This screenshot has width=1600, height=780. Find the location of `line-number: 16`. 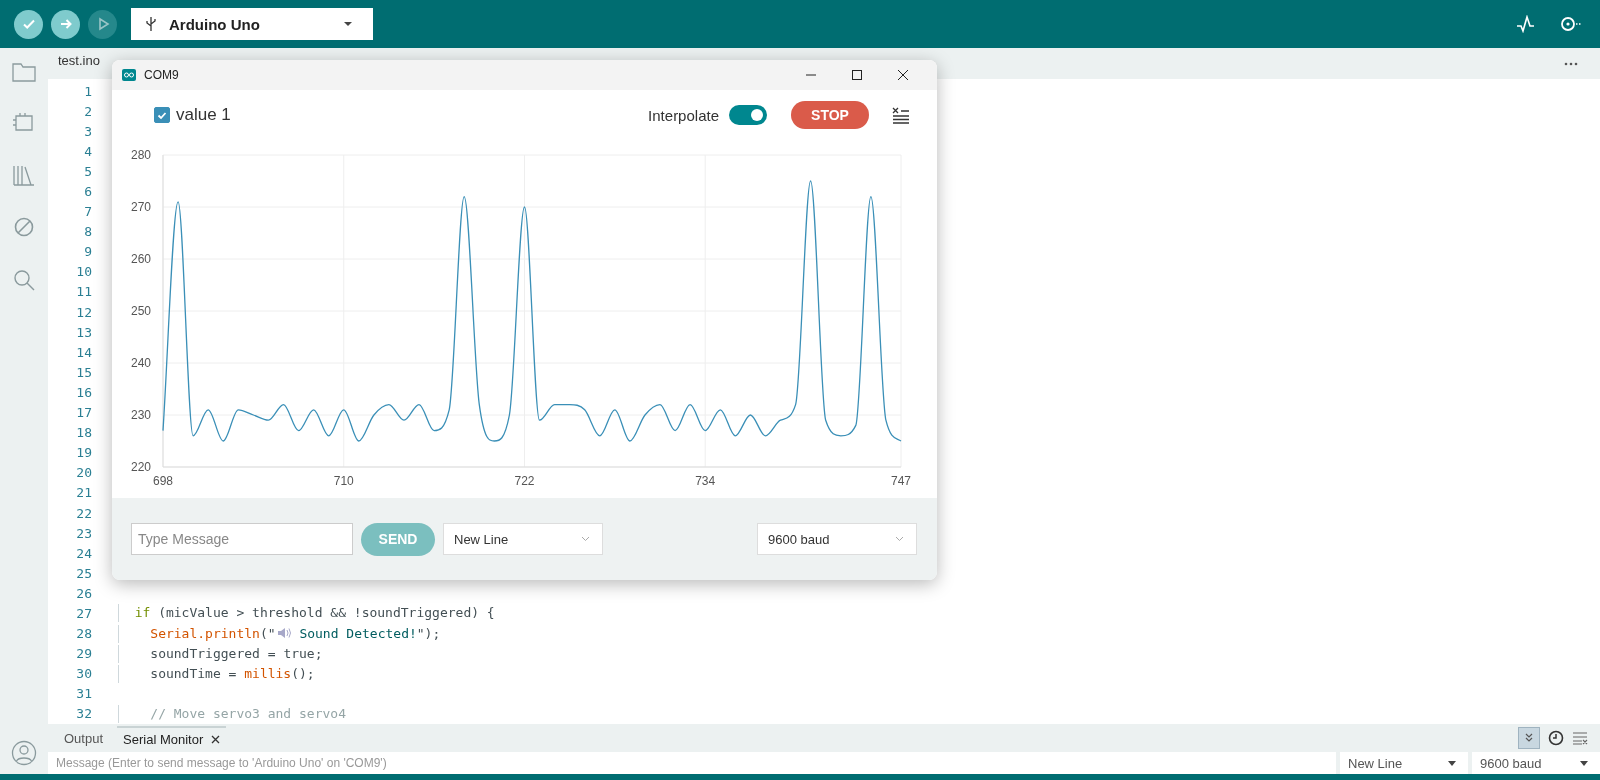

line-number: 16 is located at coordinates (83, 392).